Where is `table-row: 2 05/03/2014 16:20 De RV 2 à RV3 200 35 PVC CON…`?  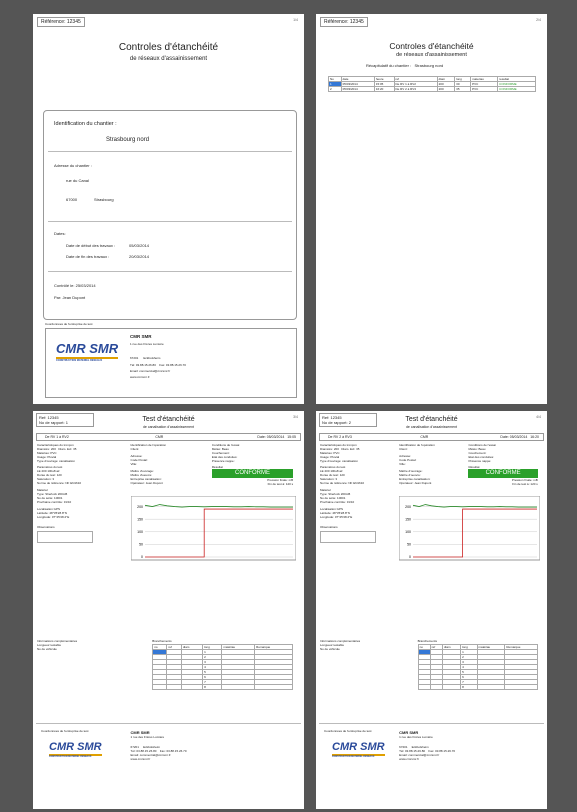
table-row: 2 05/03/2014 16:20 De RV 2 à RV3 200 35 PVC CON… is located at coordinates (432, 89).